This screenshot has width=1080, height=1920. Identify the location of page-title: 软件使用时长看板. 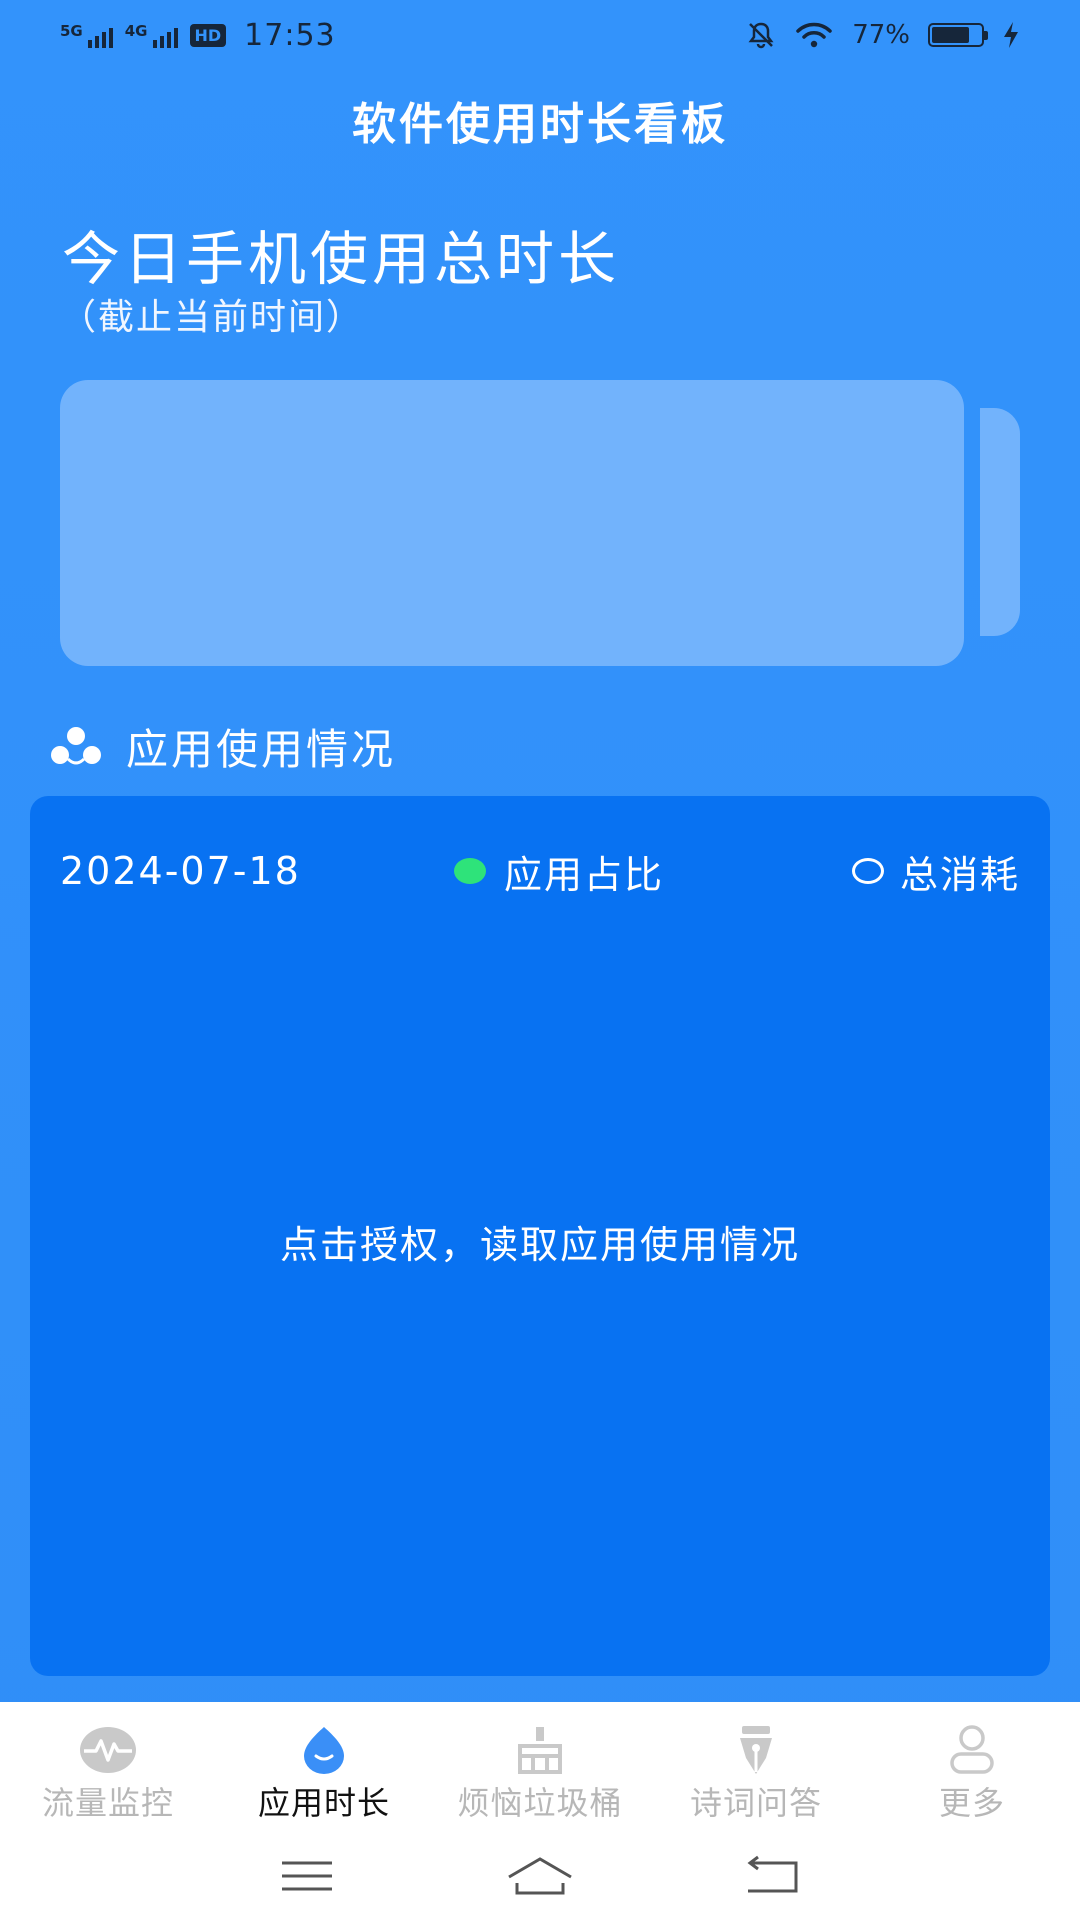
(540, 124).